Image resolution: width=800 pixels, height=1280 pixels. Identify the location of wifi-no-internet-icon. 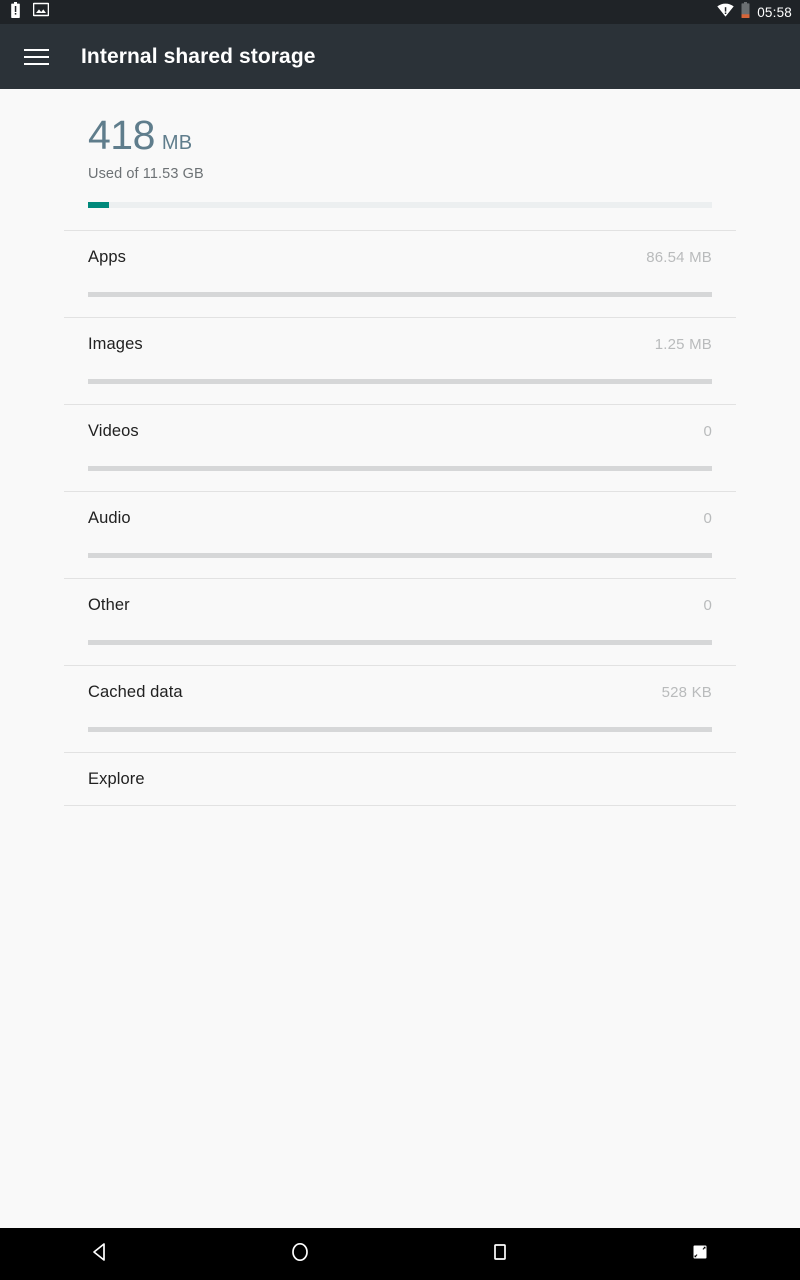
(725, 12).